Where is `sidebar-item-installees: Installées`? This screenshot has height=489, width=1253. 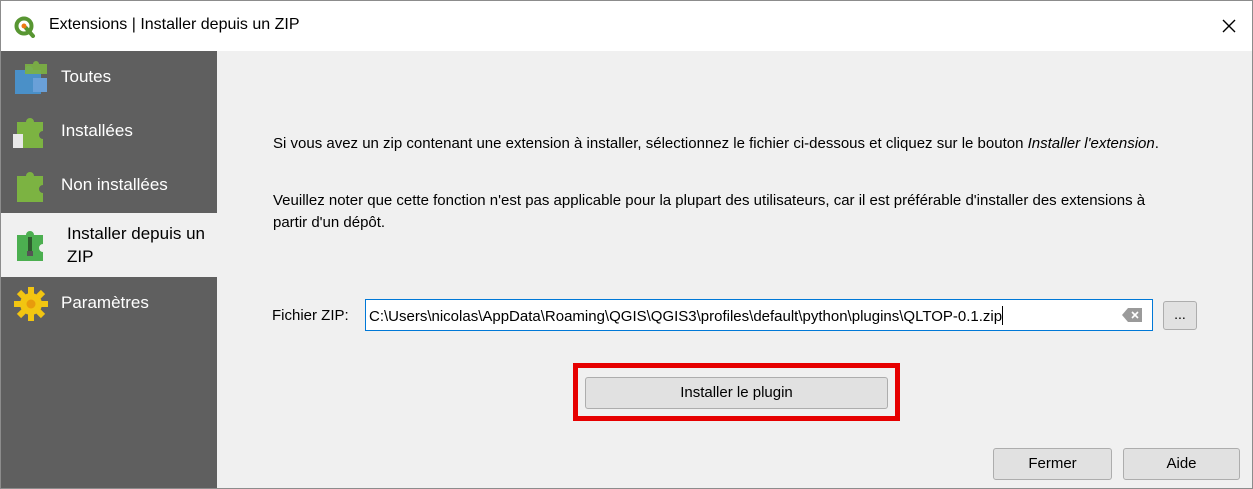 sidebar-item-installees: Installées is located at coordinates (109, 132).